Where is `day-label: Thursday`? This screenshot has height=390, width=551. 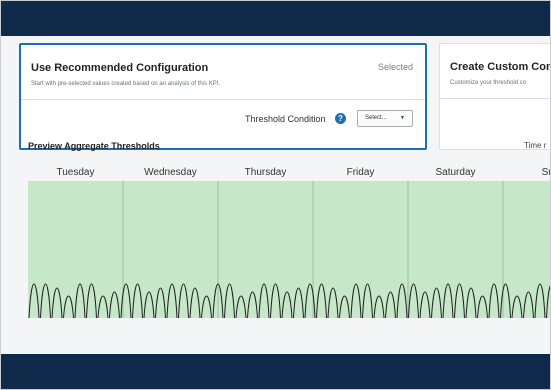 day-label: Thursday is located at coordinates (265, 172).